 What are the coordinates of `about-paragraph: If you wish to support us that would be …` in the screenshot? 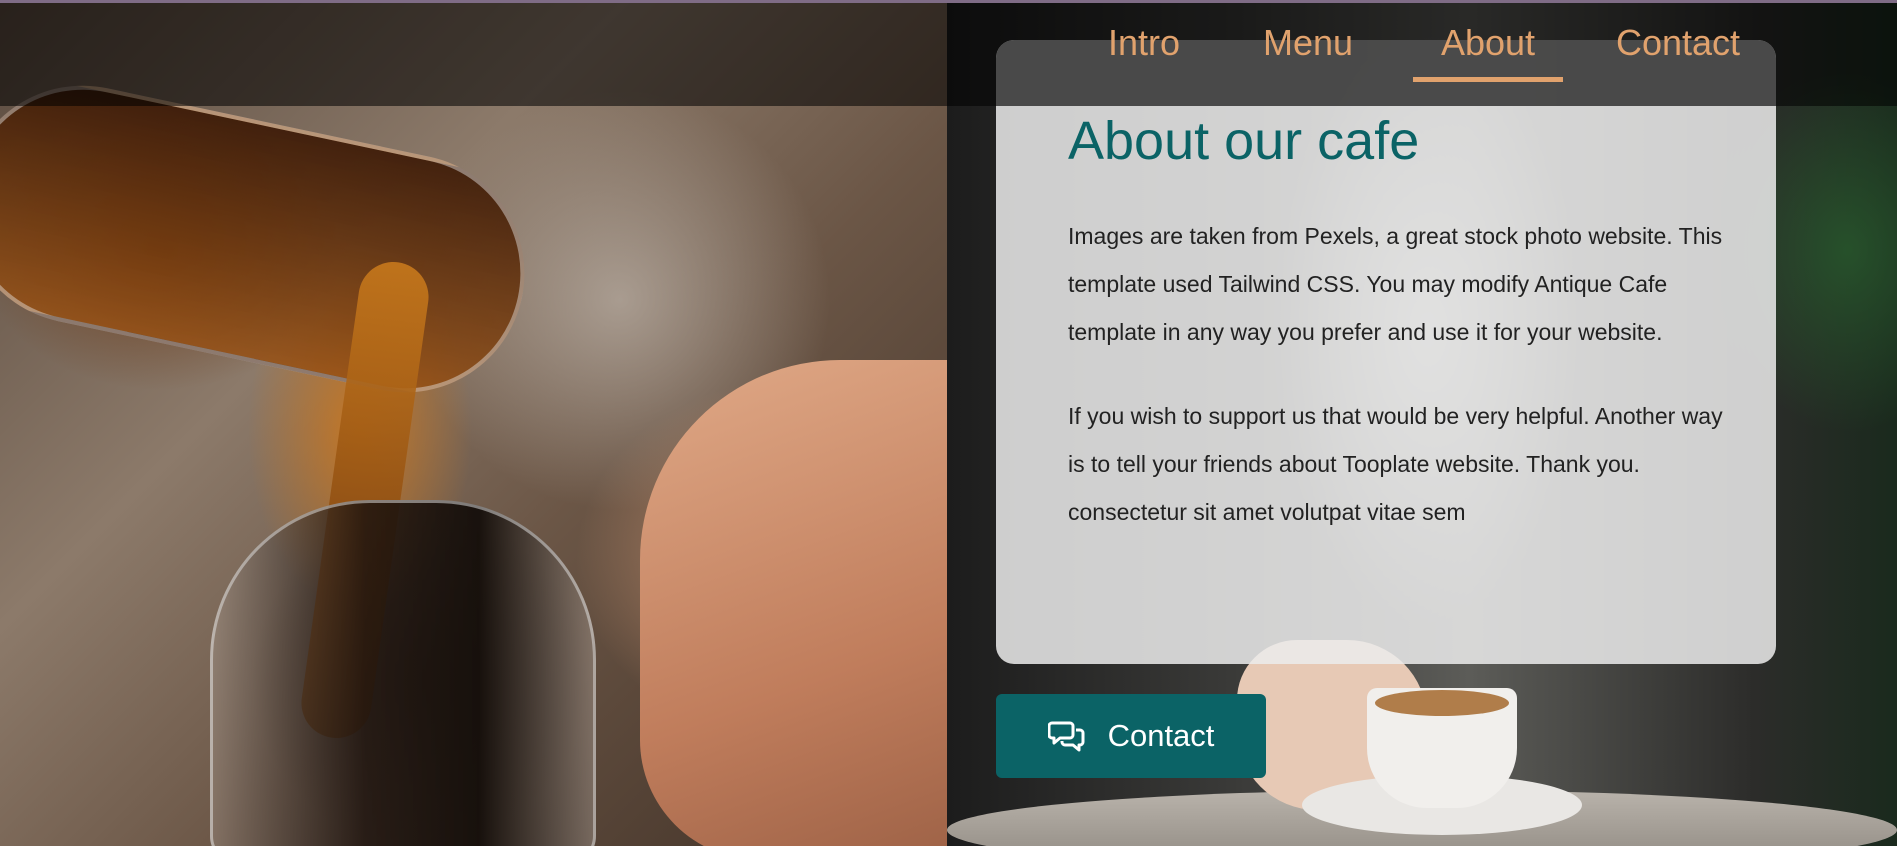 It's located at (1395, 464).